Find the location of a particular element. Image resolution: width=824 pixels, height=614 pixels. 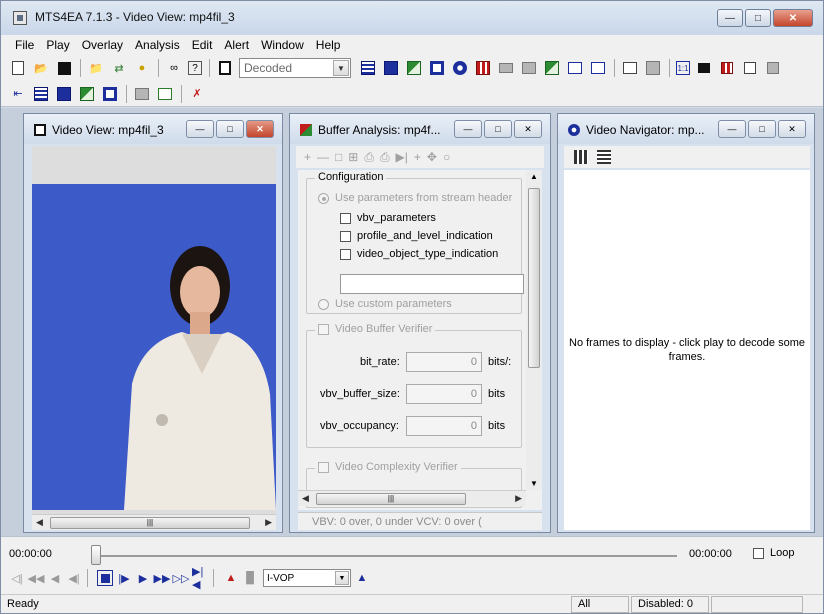

custom-parameters-option: Use custom parameters is located at coordinates (385, 304).